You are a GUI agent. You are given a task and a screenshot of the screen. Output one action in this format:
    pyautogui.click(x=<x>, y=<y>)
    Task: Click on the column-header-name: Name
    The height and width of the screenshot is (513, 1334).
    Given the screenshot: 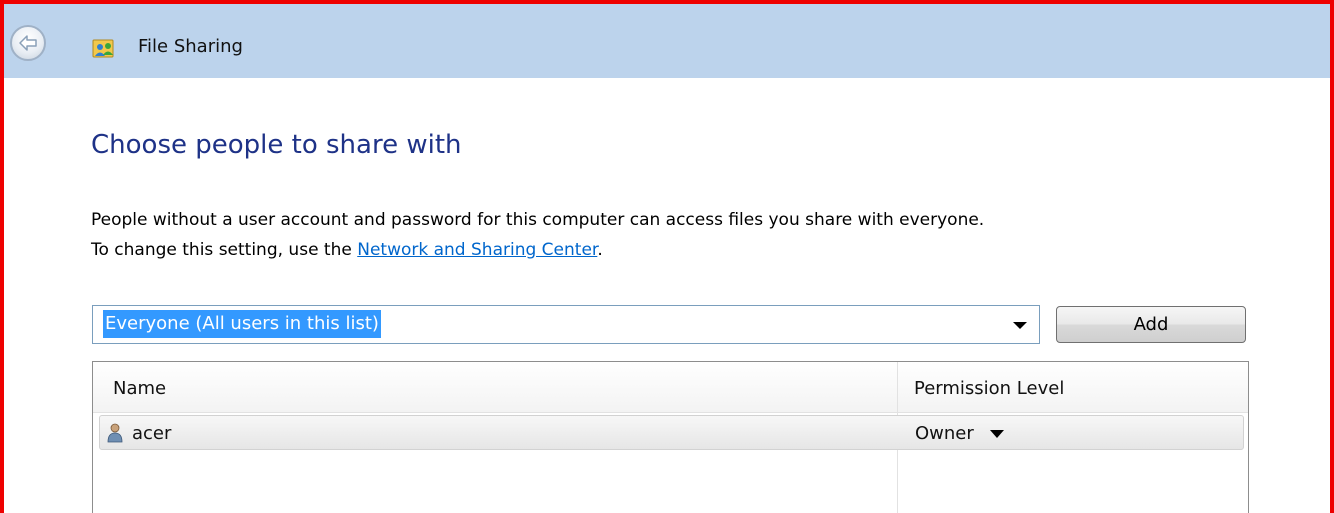 What is the action you would take?
    pyautogui.click(x=139, y=388)
    